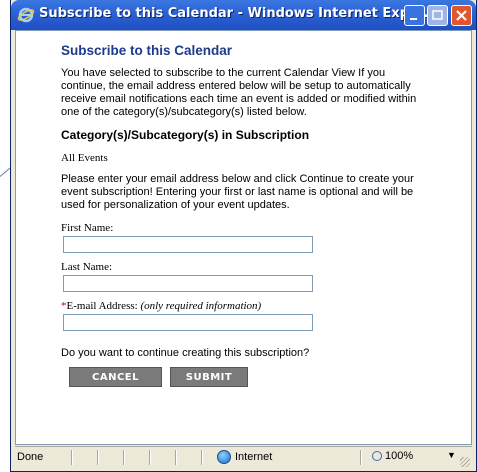 The width and height of the screenshot is (477, 472). Describe the element at coordinates (254, 457) in the screenshot. I see `zone-label: Internet` at that location.